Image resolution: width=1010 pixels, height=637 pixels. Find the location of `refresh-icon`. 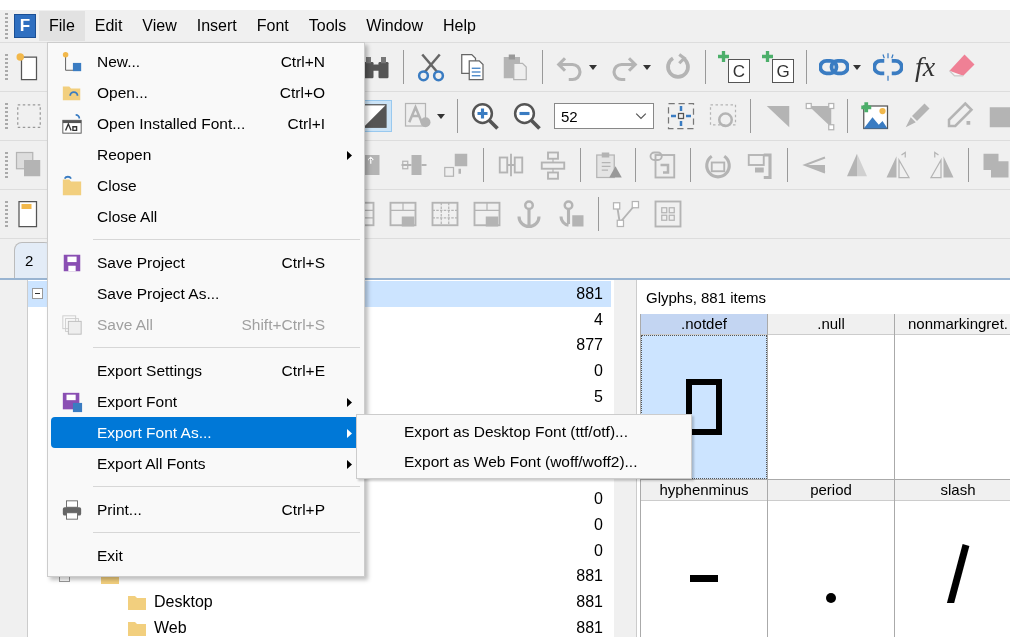

refresh-icon is located at coordinates (678, 67).